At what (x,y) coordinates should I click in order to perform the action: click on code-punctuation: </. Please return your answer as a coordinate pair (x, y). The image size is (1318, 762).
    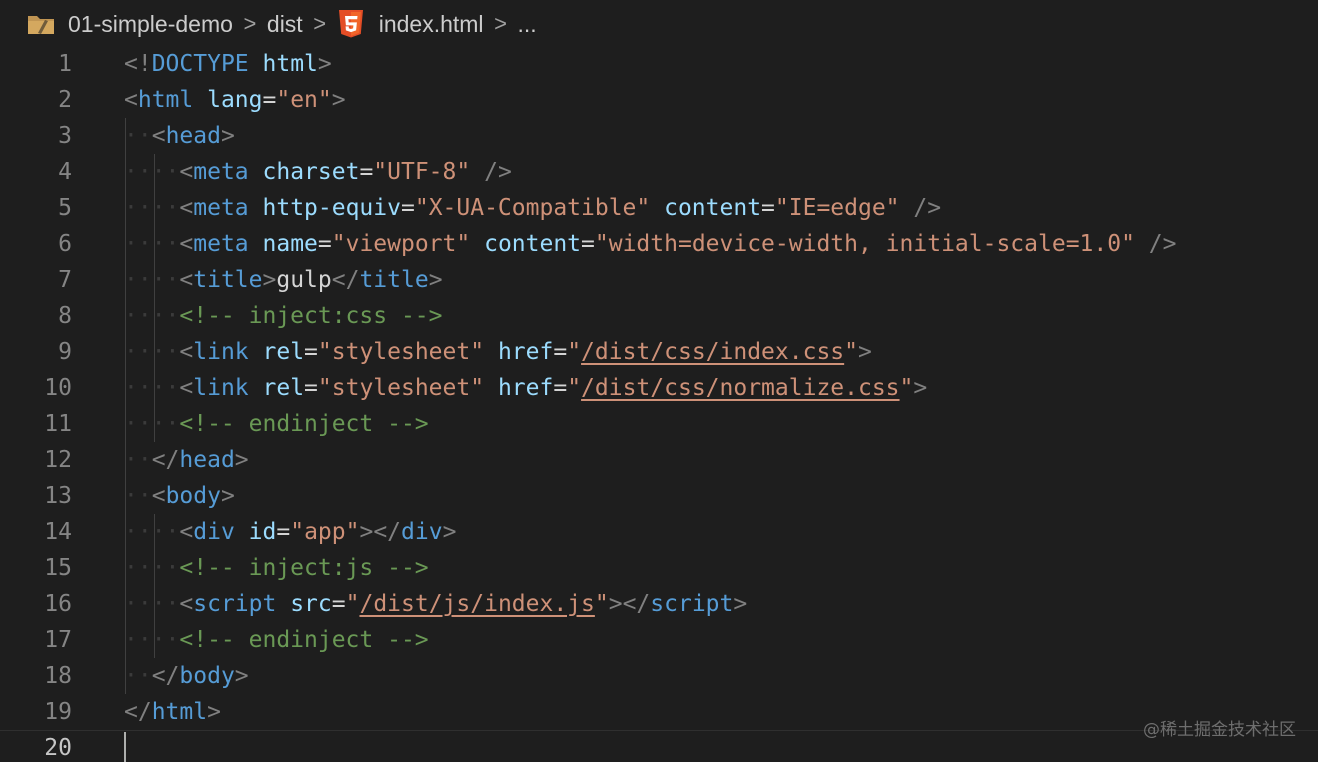
    Looking at the image, I should click on (165, 460).